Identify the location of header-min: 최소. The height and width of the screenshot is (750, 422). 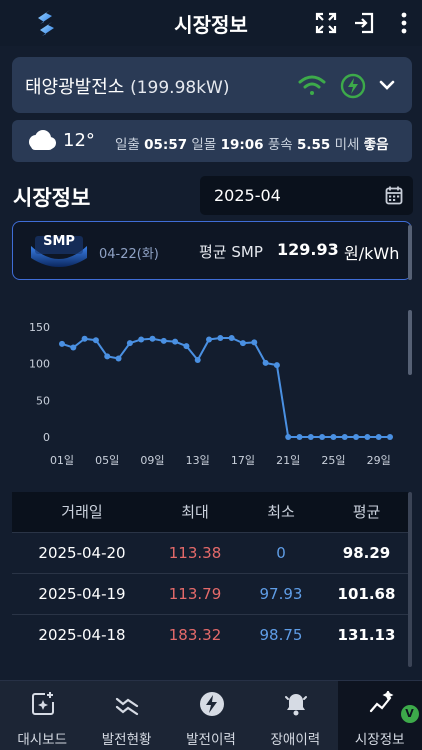
(281, 512).